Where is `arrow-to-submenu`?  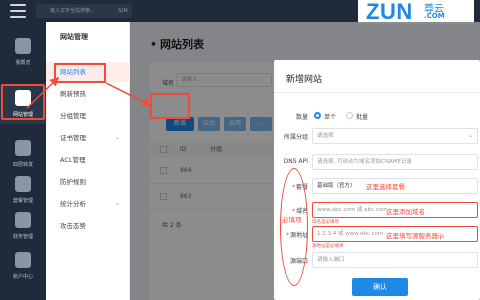
arrow-to-submenu is located at coordinates (43, 92).